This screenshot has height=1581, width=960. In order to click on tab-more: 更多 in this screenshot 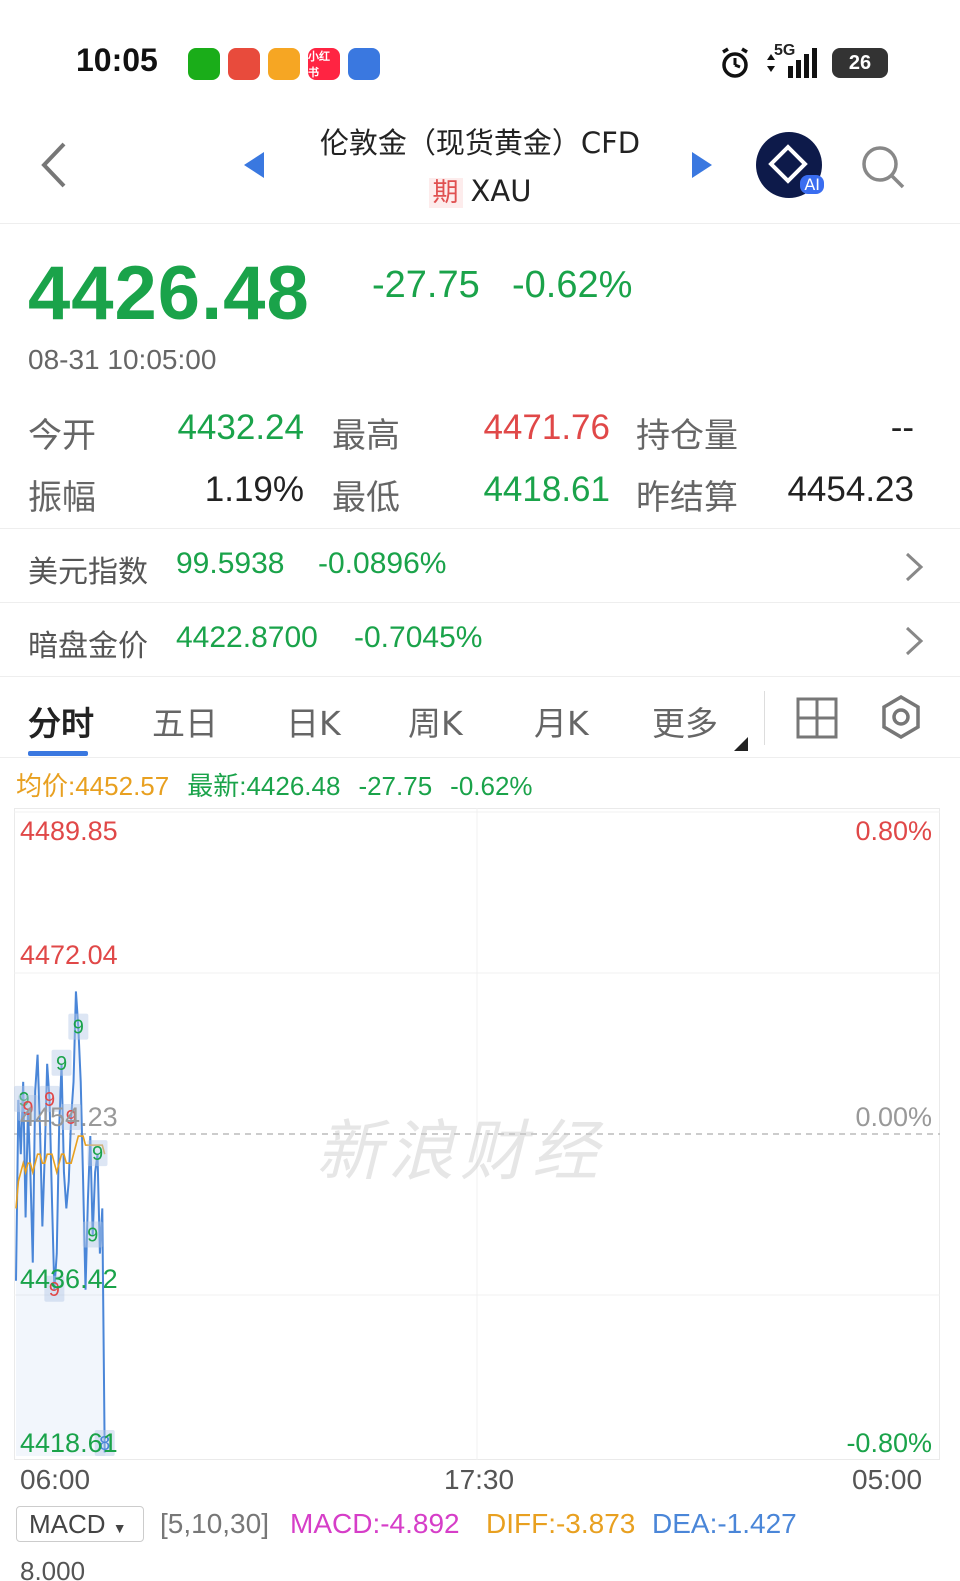, I will do `click(685, 721)`.